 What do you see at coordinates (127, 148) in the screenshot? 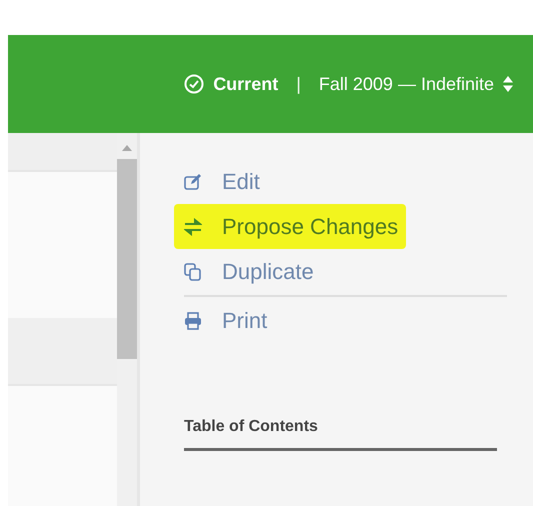
I see `scroll-up-icon` at bounding box center [127, 148].